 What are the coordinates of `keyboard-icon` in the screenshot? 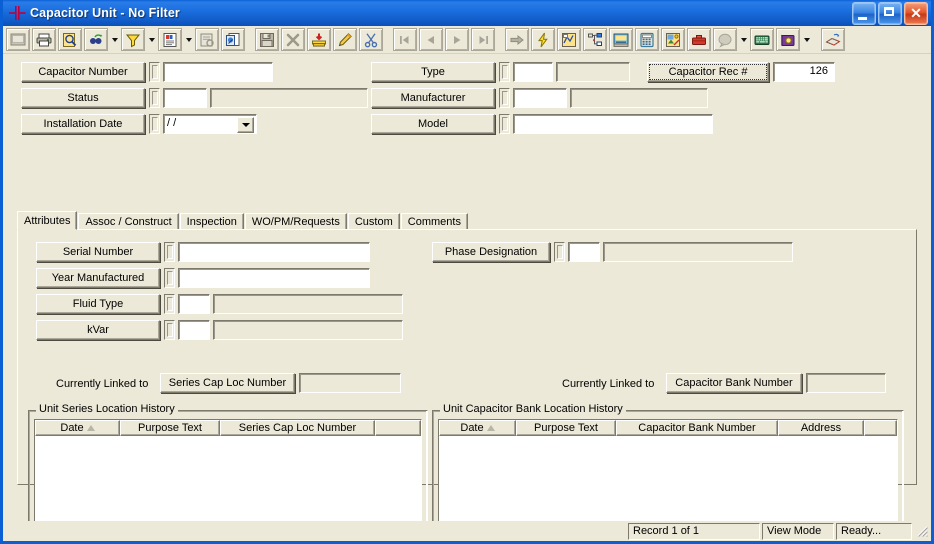 It's located at (762, 39).